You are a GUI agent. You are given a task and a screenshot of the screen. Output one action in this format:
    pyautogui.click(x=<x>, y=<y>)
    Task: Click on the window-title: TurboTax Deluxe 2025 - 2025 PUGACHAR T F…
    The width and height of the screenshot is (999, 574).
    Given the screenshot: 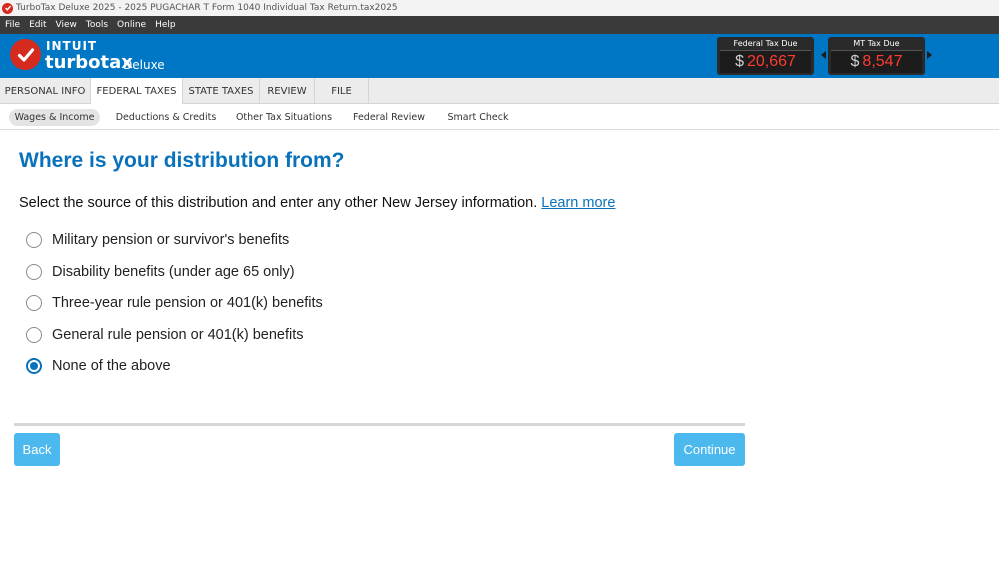 What is the action you would take?
    pyautogui.click(x=207, y=8)
    